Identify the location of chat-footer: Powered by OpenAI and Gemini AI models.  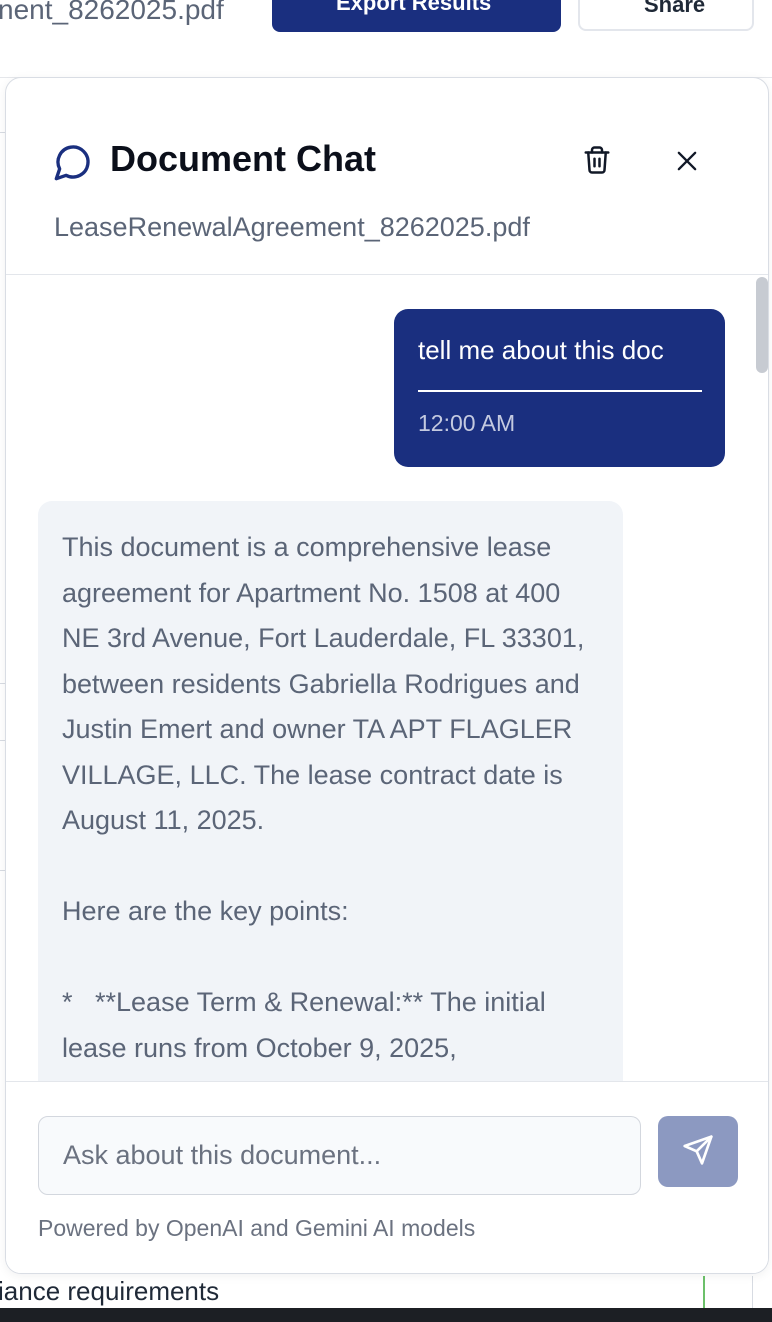
(387, 1177).